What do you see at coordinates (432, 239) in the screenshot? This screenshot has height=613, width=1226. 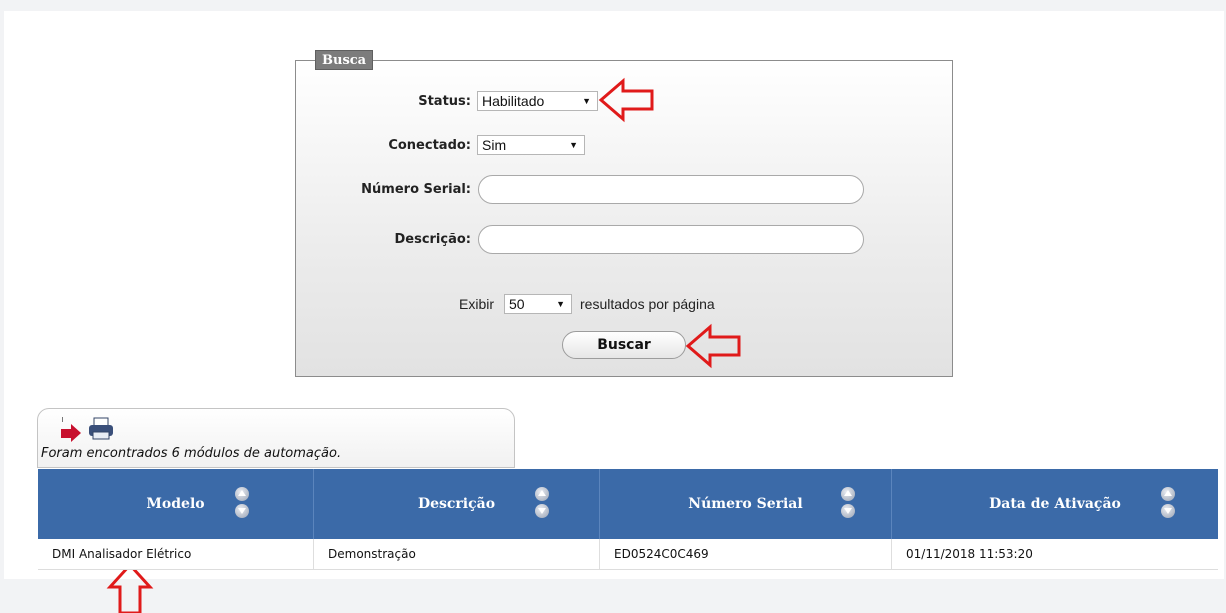 I see `descricao-label: Descrição:` at bounding box center [432, 239].